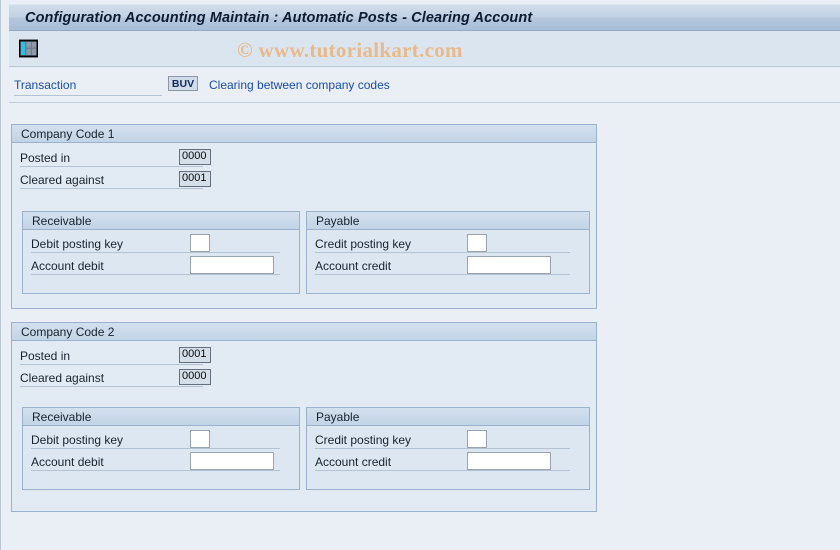  I want to click on cc1-account-debit-row: Account debit, so click(156, 266).